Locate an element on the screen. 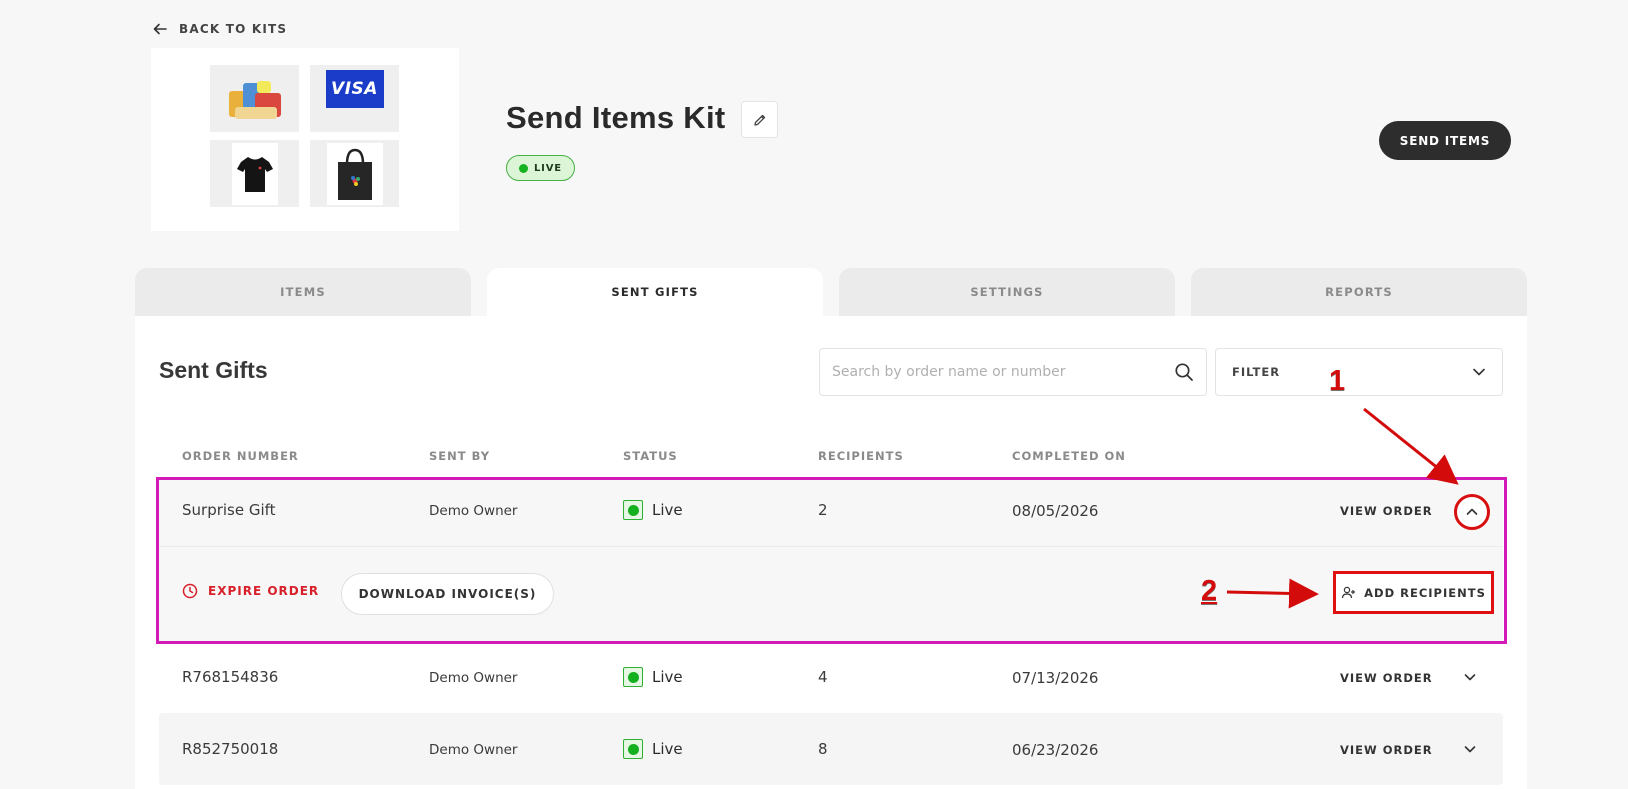  row-divider is located at coordinates (831, 546).